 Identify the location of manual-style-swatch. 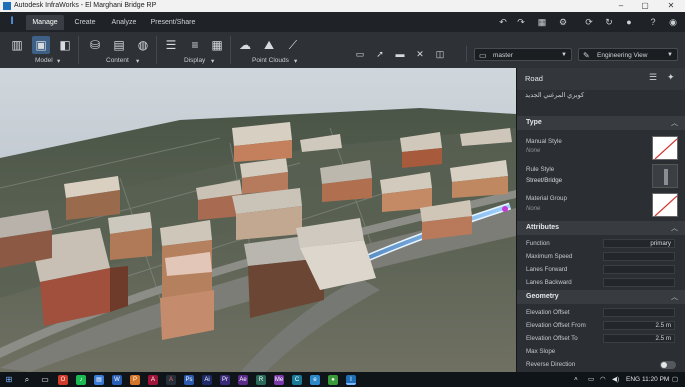
(665, 148).